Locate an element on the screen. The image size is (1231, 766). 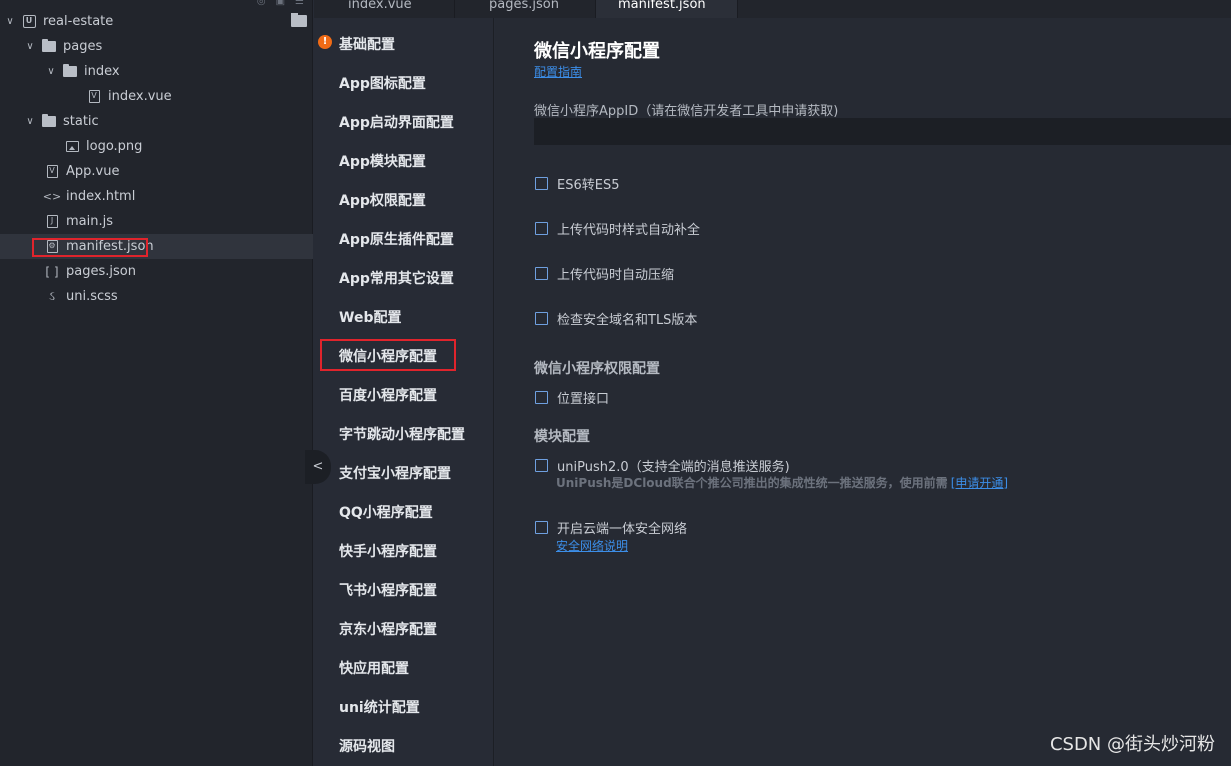
nav-item-app-modules: App模块配置 is located at coordinates (382, 161).